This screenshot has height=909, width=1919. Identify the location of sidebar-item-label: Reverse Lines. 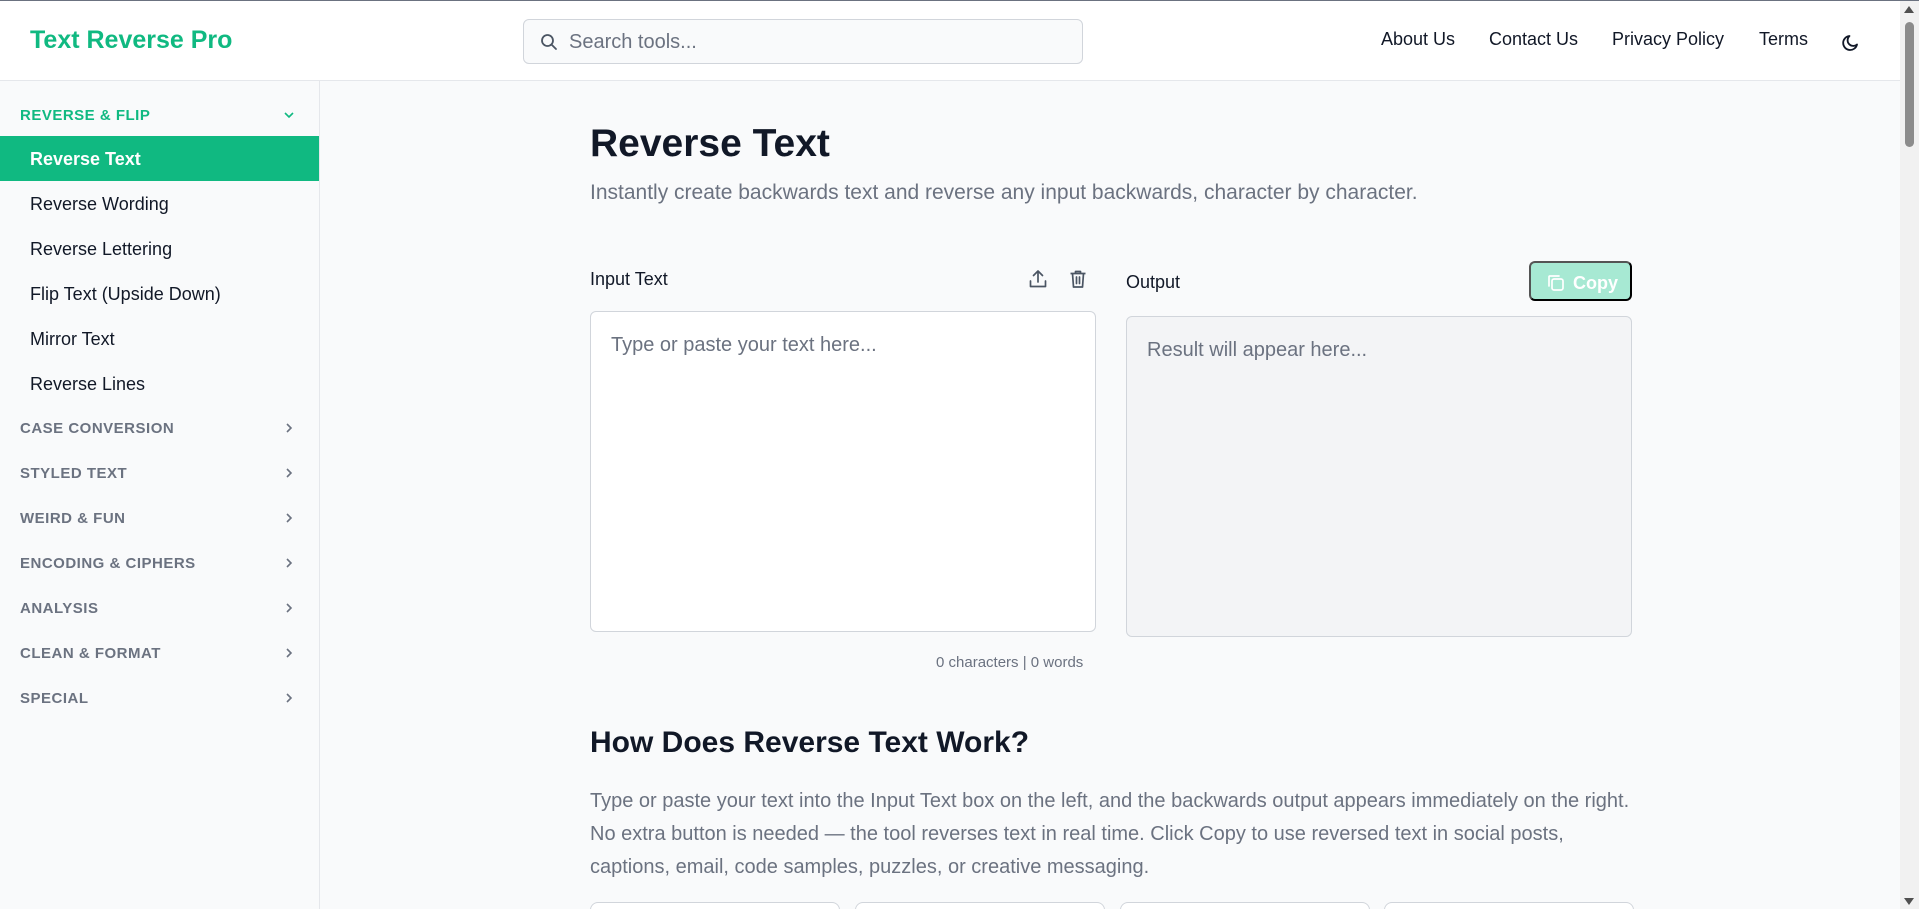
(88, 384).